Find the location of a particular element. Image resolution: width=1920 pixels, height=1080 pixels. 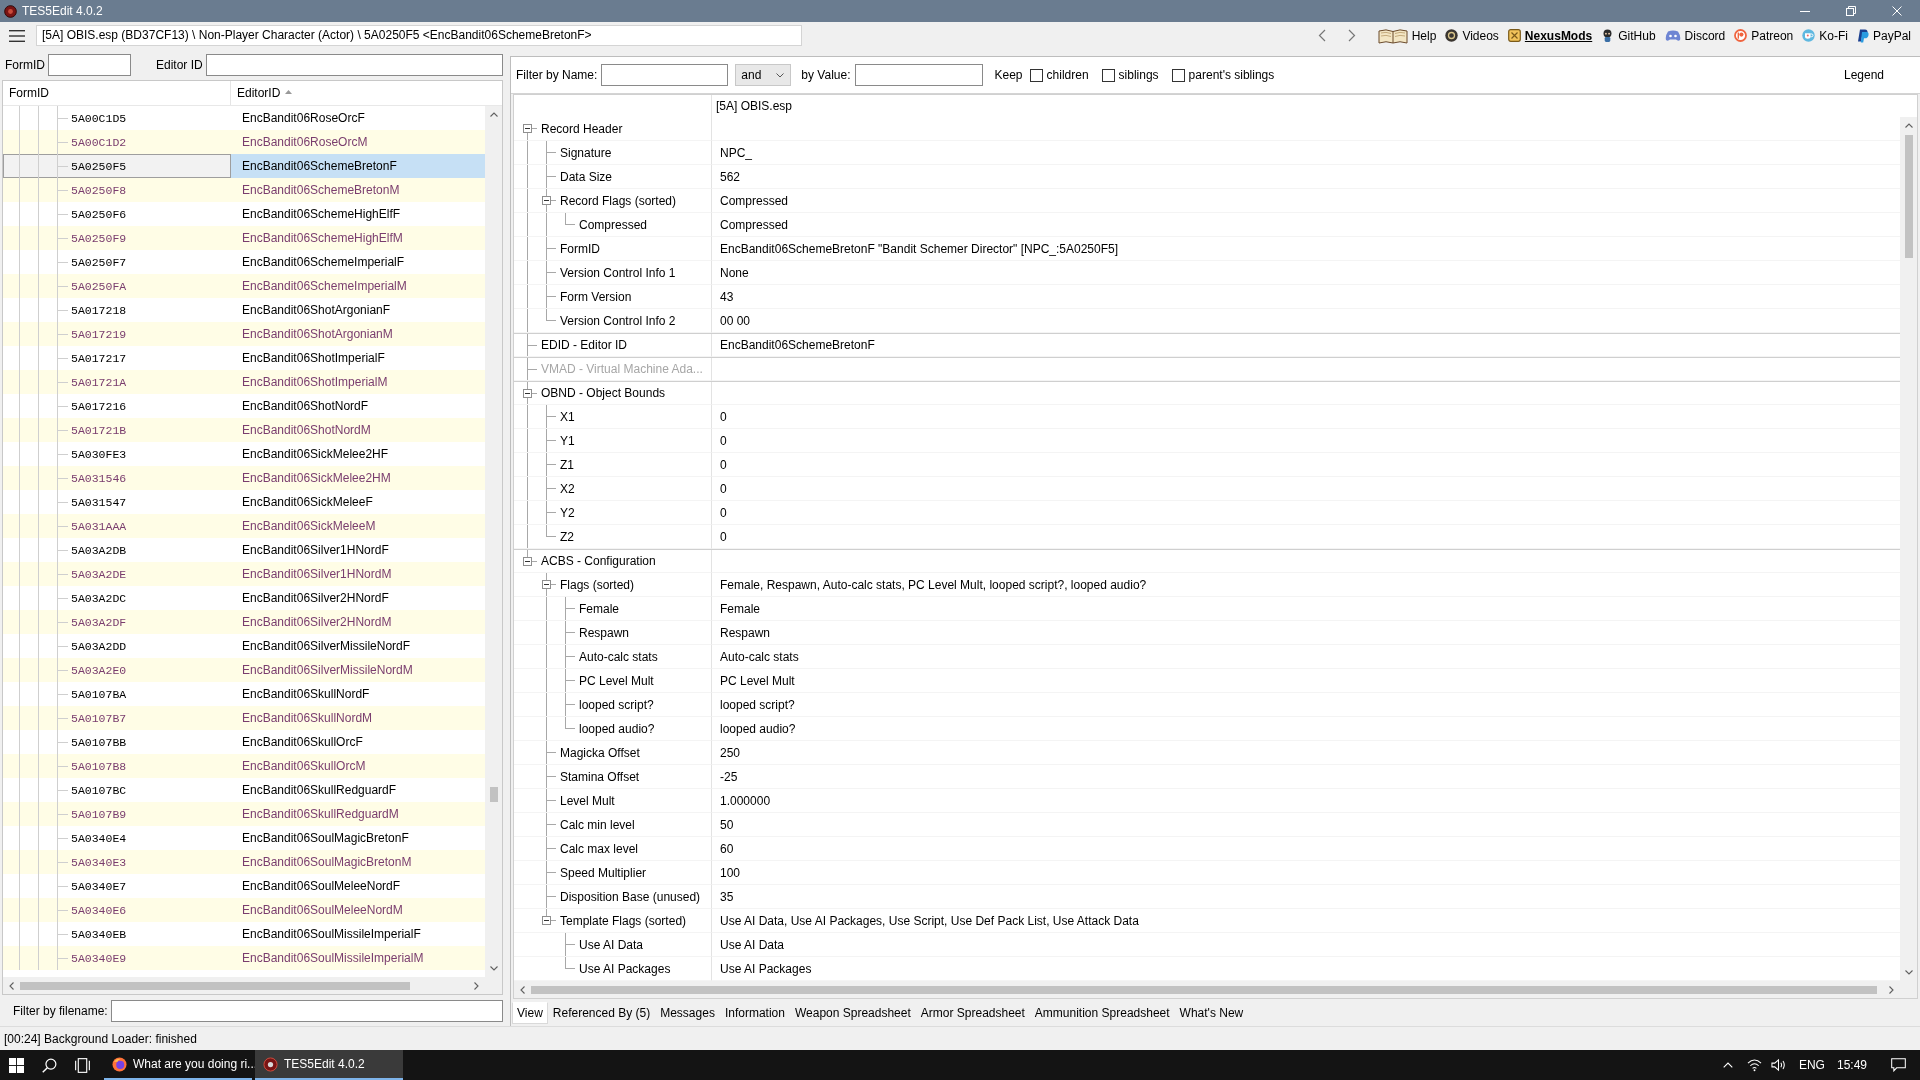

record-row: 5A0250F5 EncBandit06SchemeBretonF is located at coordinates (244, 166).